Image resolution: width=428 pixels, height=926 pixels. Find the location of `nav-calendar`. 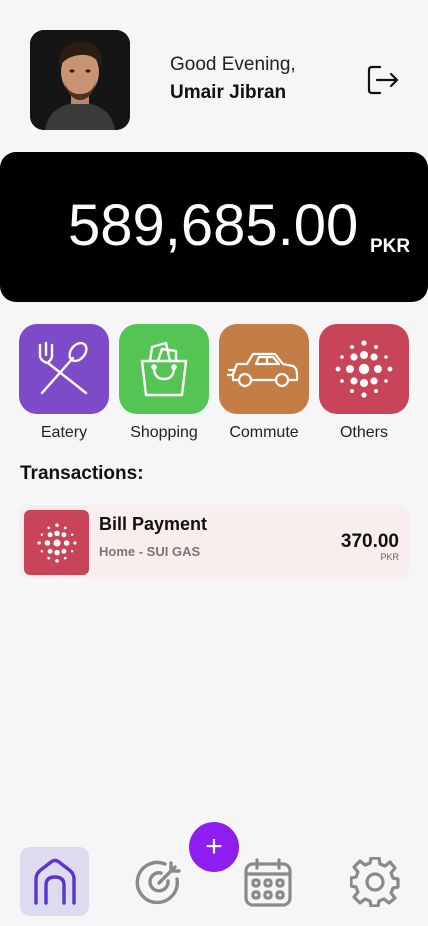

nav-calendar is located at coordinates (267, 881).